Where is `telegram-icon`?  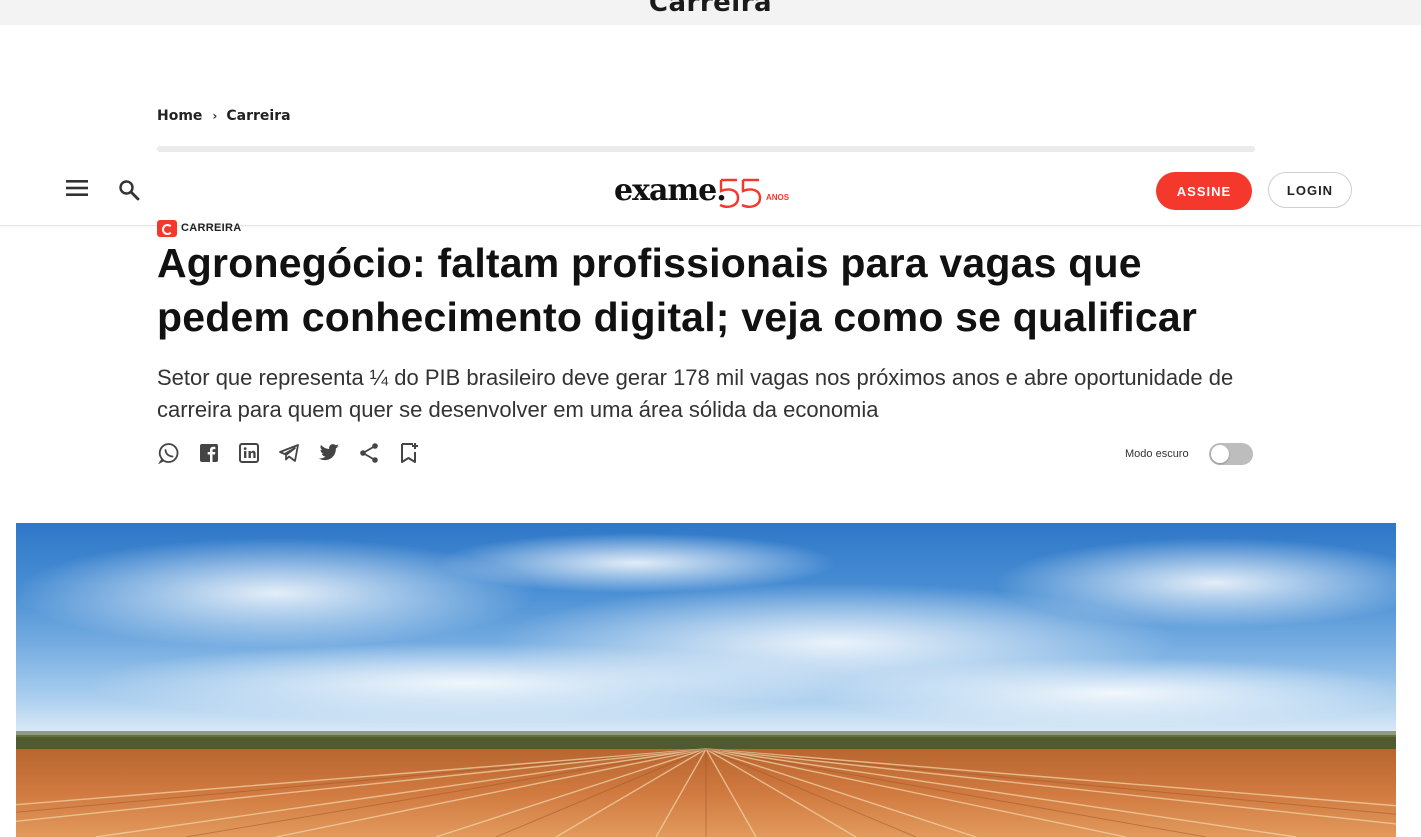
telegram-icon is located at coordinates (289, 453).